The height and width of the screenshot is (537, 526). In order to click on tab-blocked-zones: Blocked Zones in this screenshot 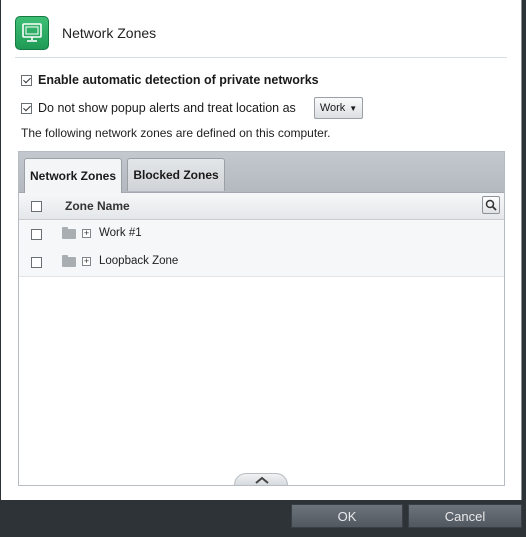, I will do `click(176, 174)`.